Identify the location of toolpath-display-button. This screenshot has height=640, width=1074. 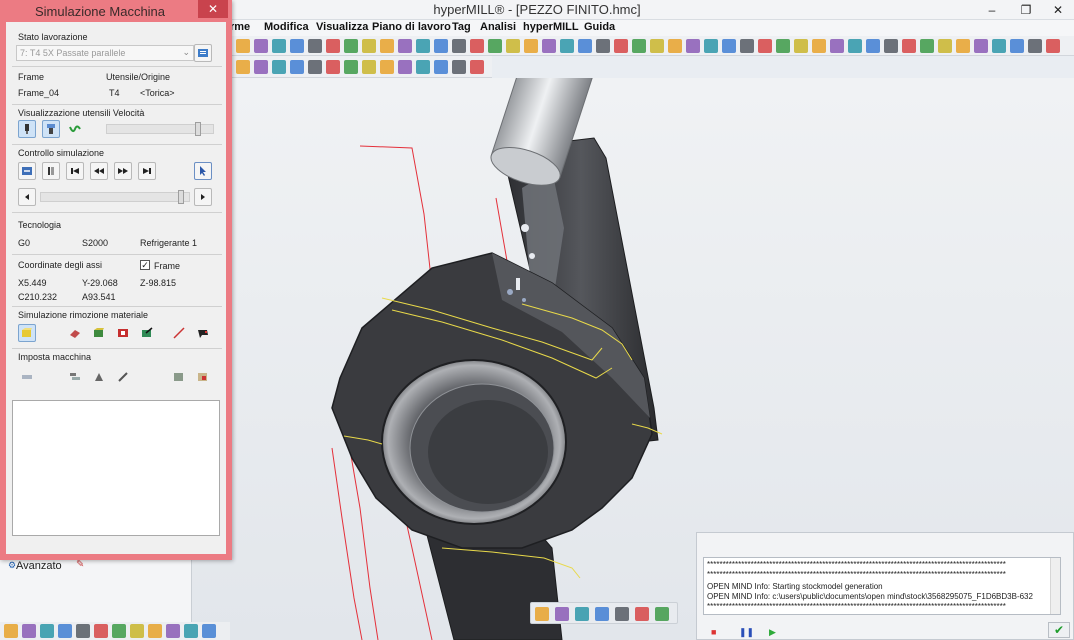
(75, 129).